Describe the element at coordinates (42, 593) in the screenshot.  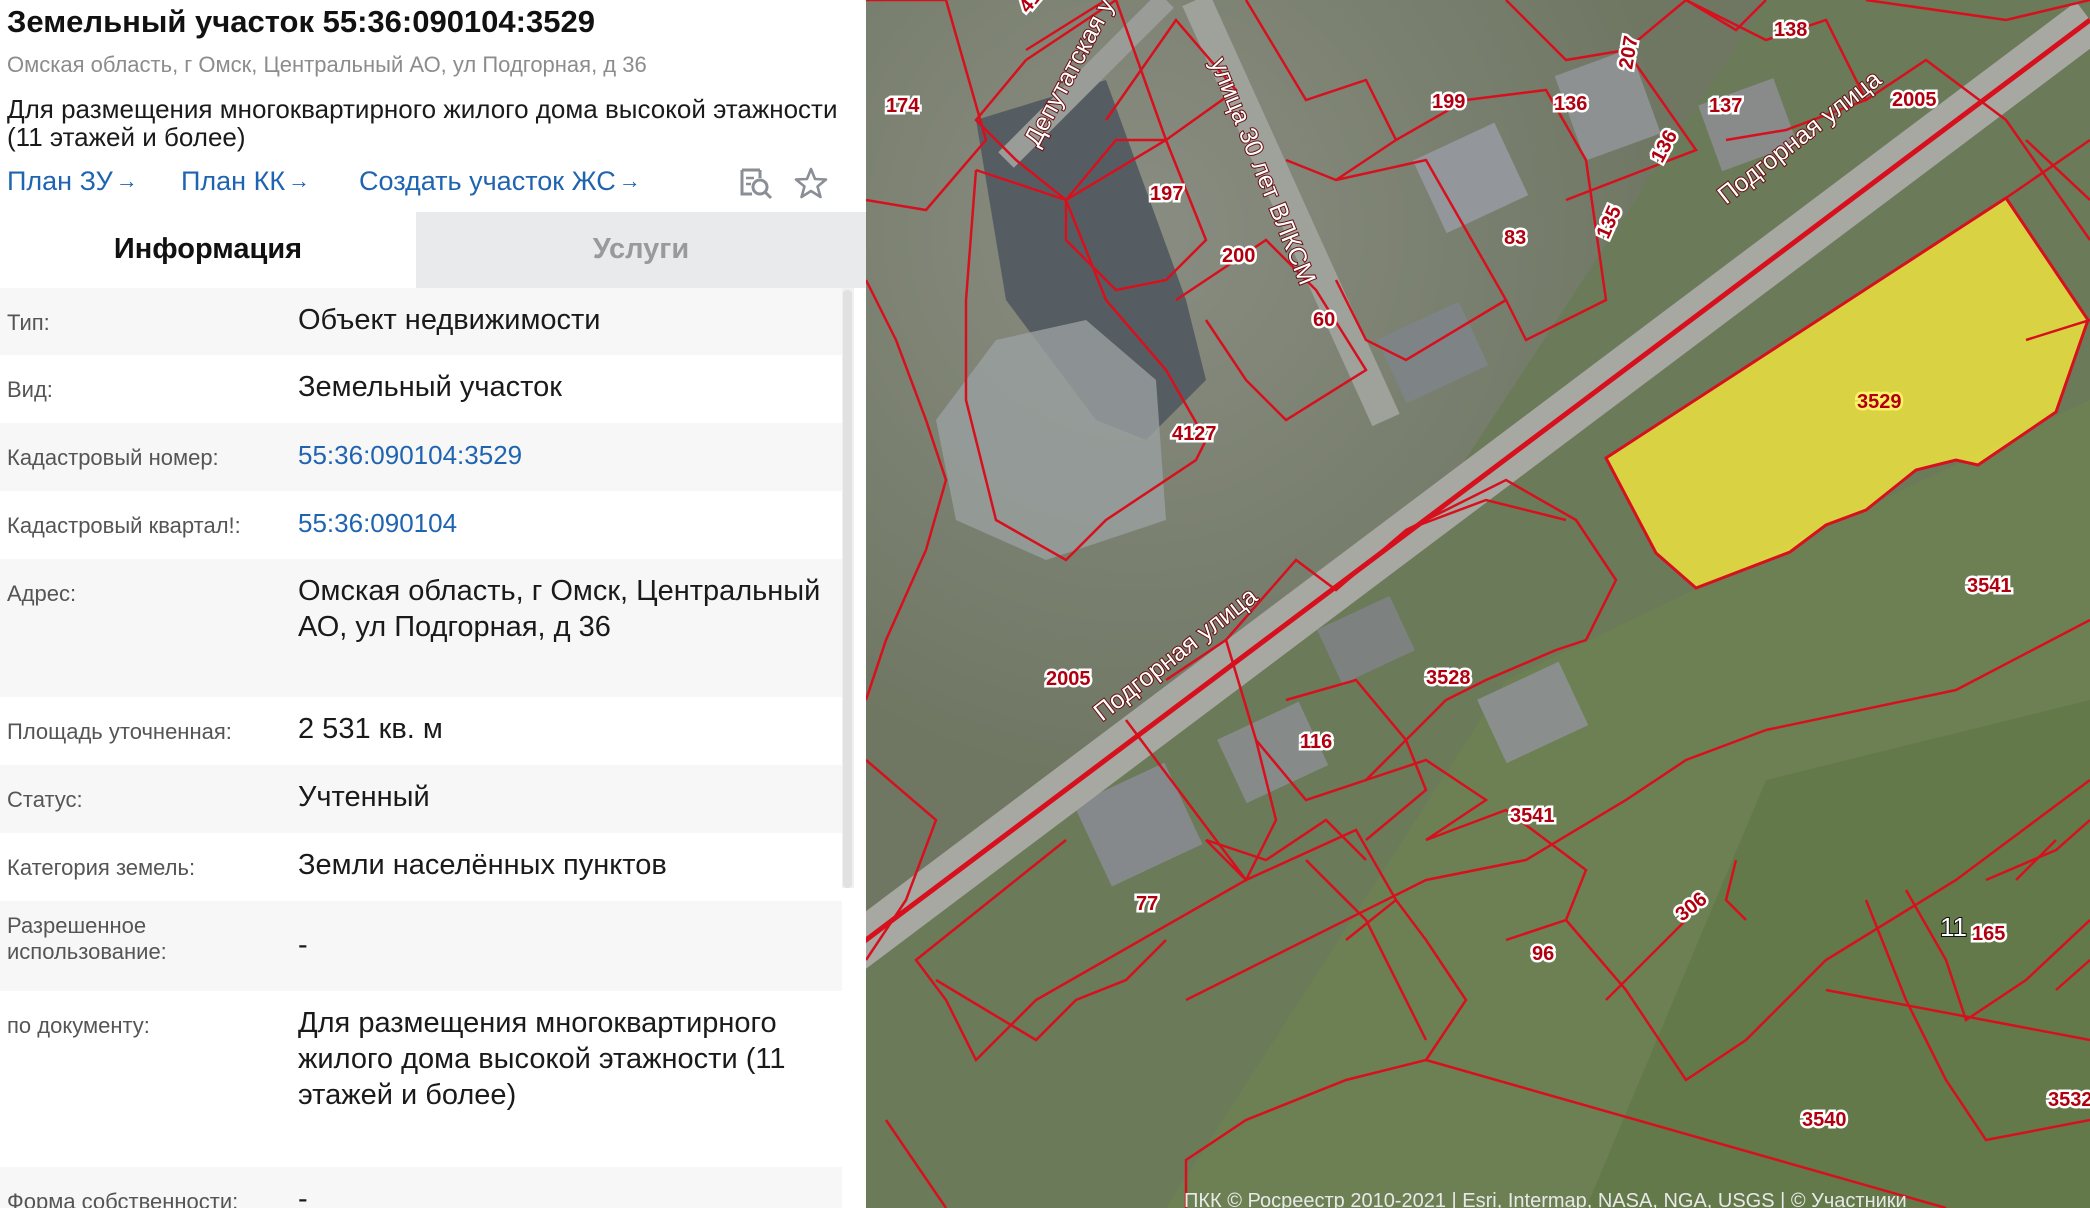
I see `row-label: Адрес:` at that location.